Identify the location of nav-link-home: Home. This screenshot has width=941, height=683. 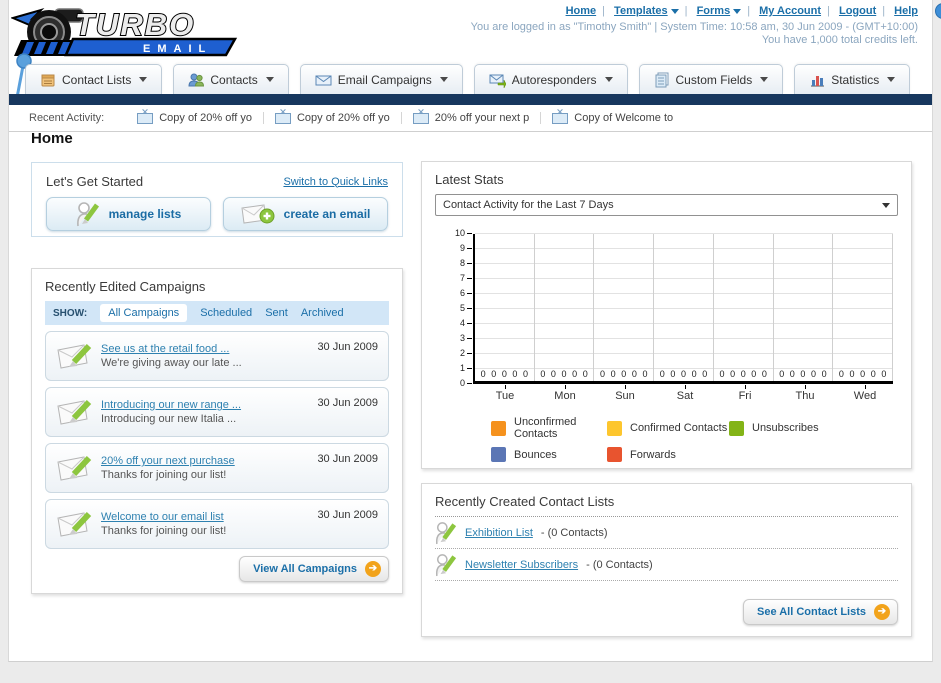
(581, 11).